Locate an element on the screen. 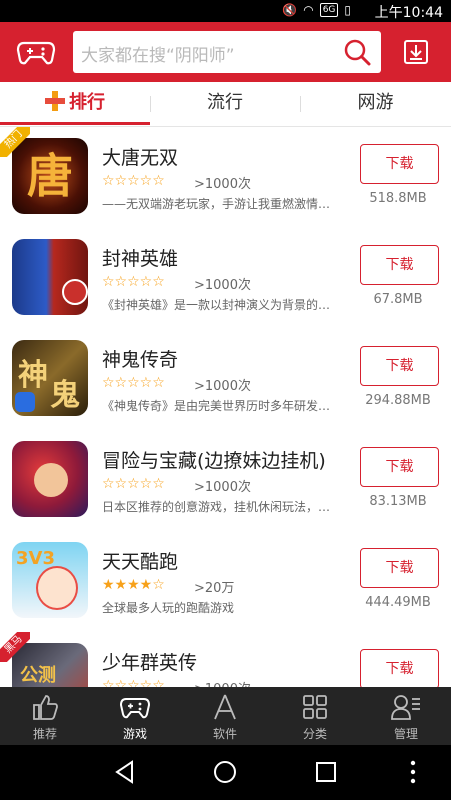 The image size is (451, 800). download-icon is located at coordinates (416, 52).